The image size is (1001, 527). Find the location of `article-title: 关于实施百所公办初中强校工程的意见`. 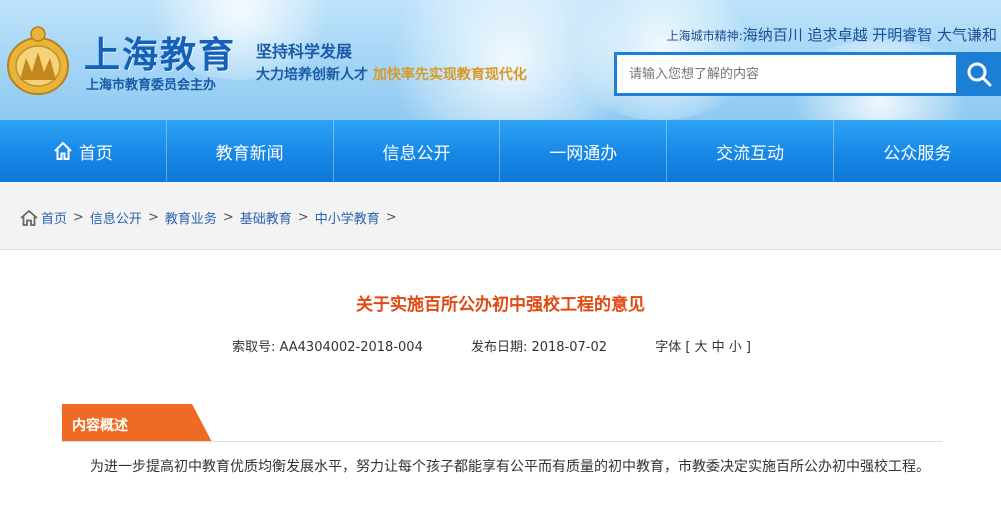

article-title: 关于实施百所公办初中强校工程的意见 is located at coordinates (500, 305).